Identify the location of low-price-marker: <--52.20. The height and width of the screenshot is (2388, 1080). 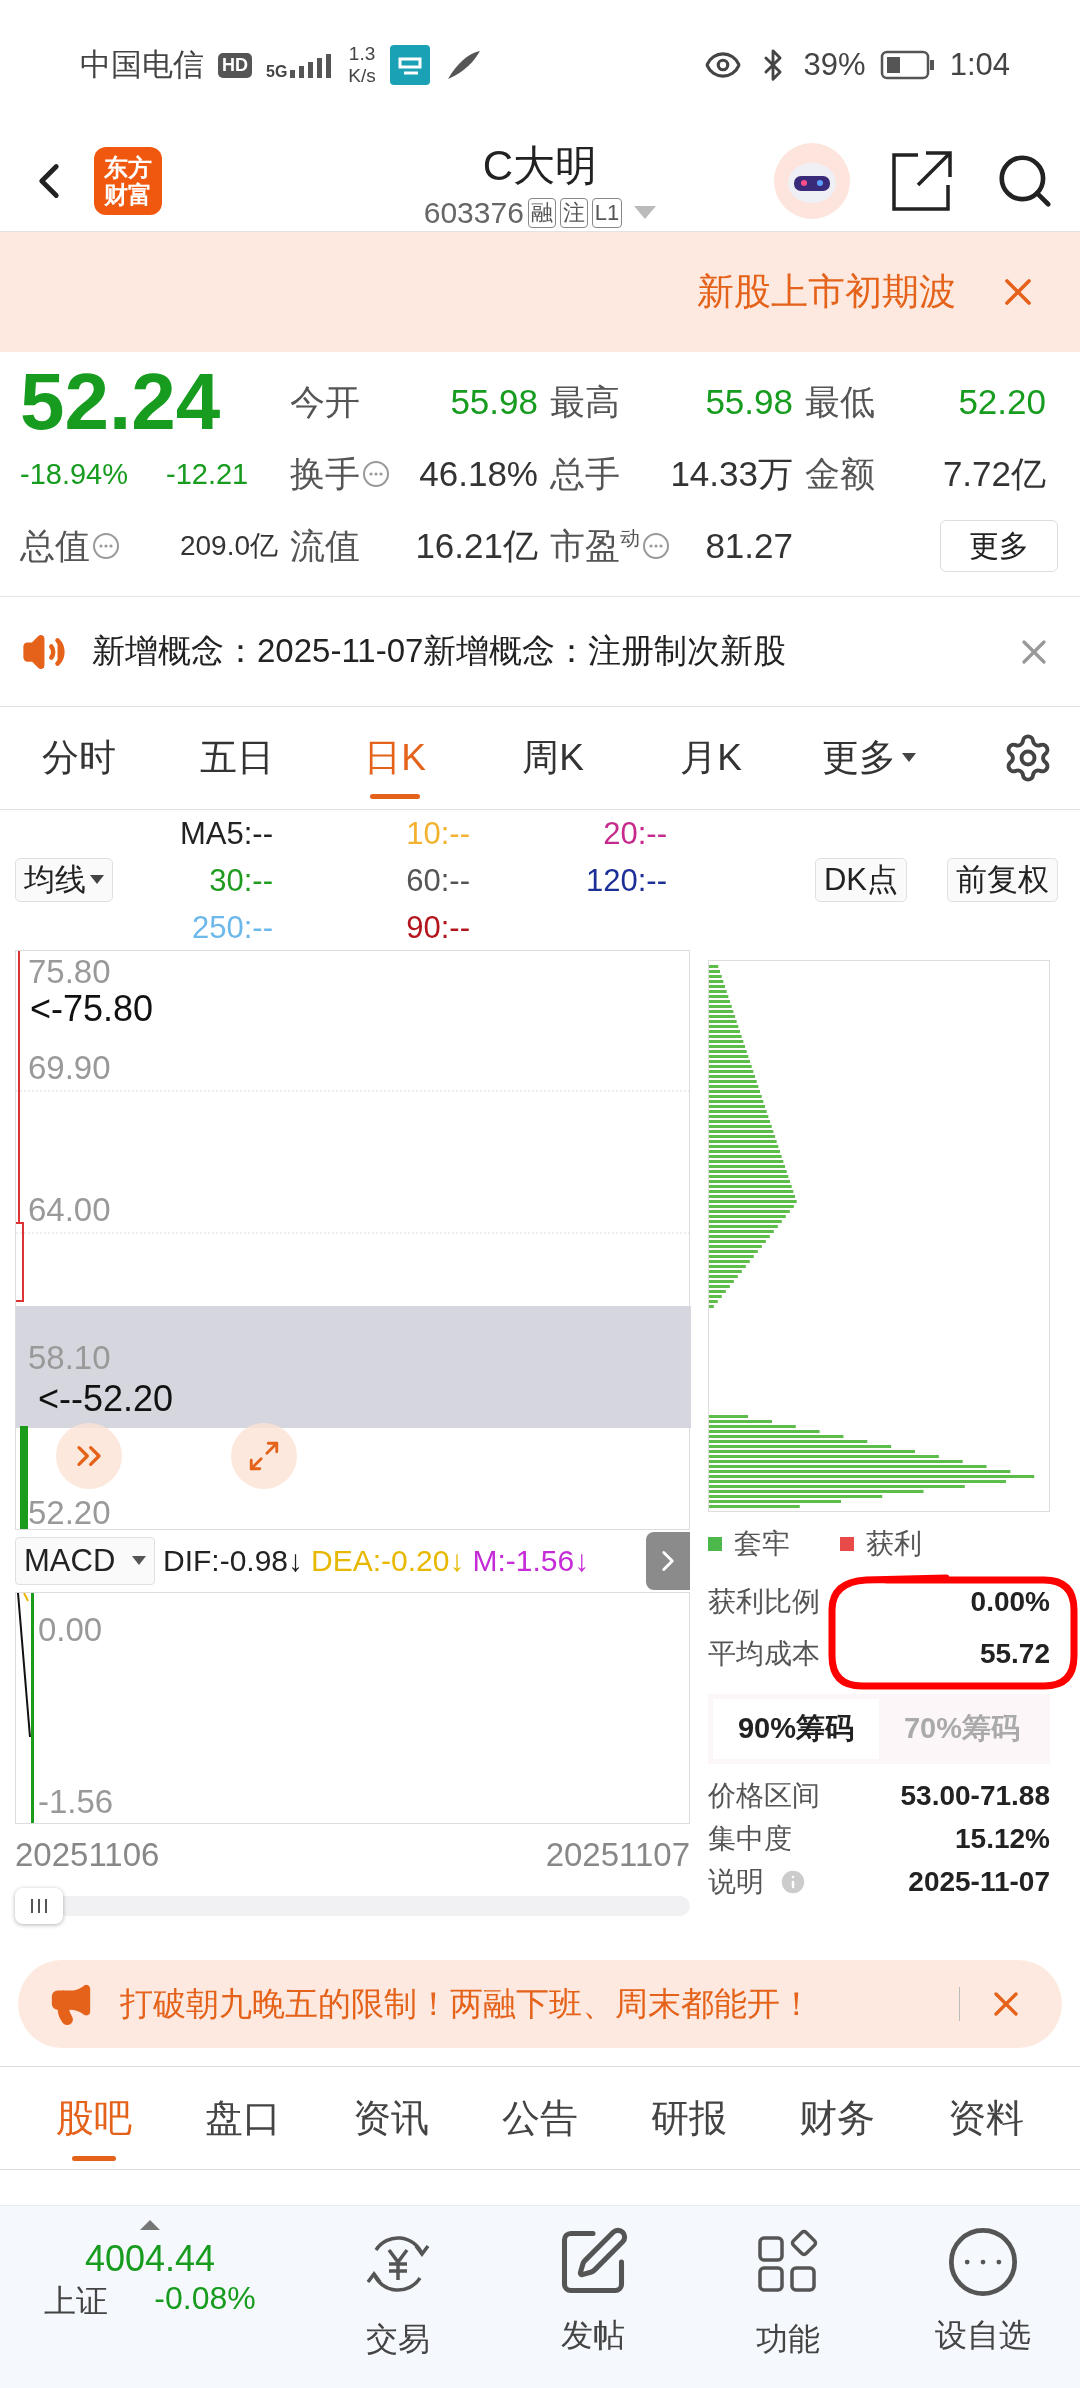
(106, 1399).